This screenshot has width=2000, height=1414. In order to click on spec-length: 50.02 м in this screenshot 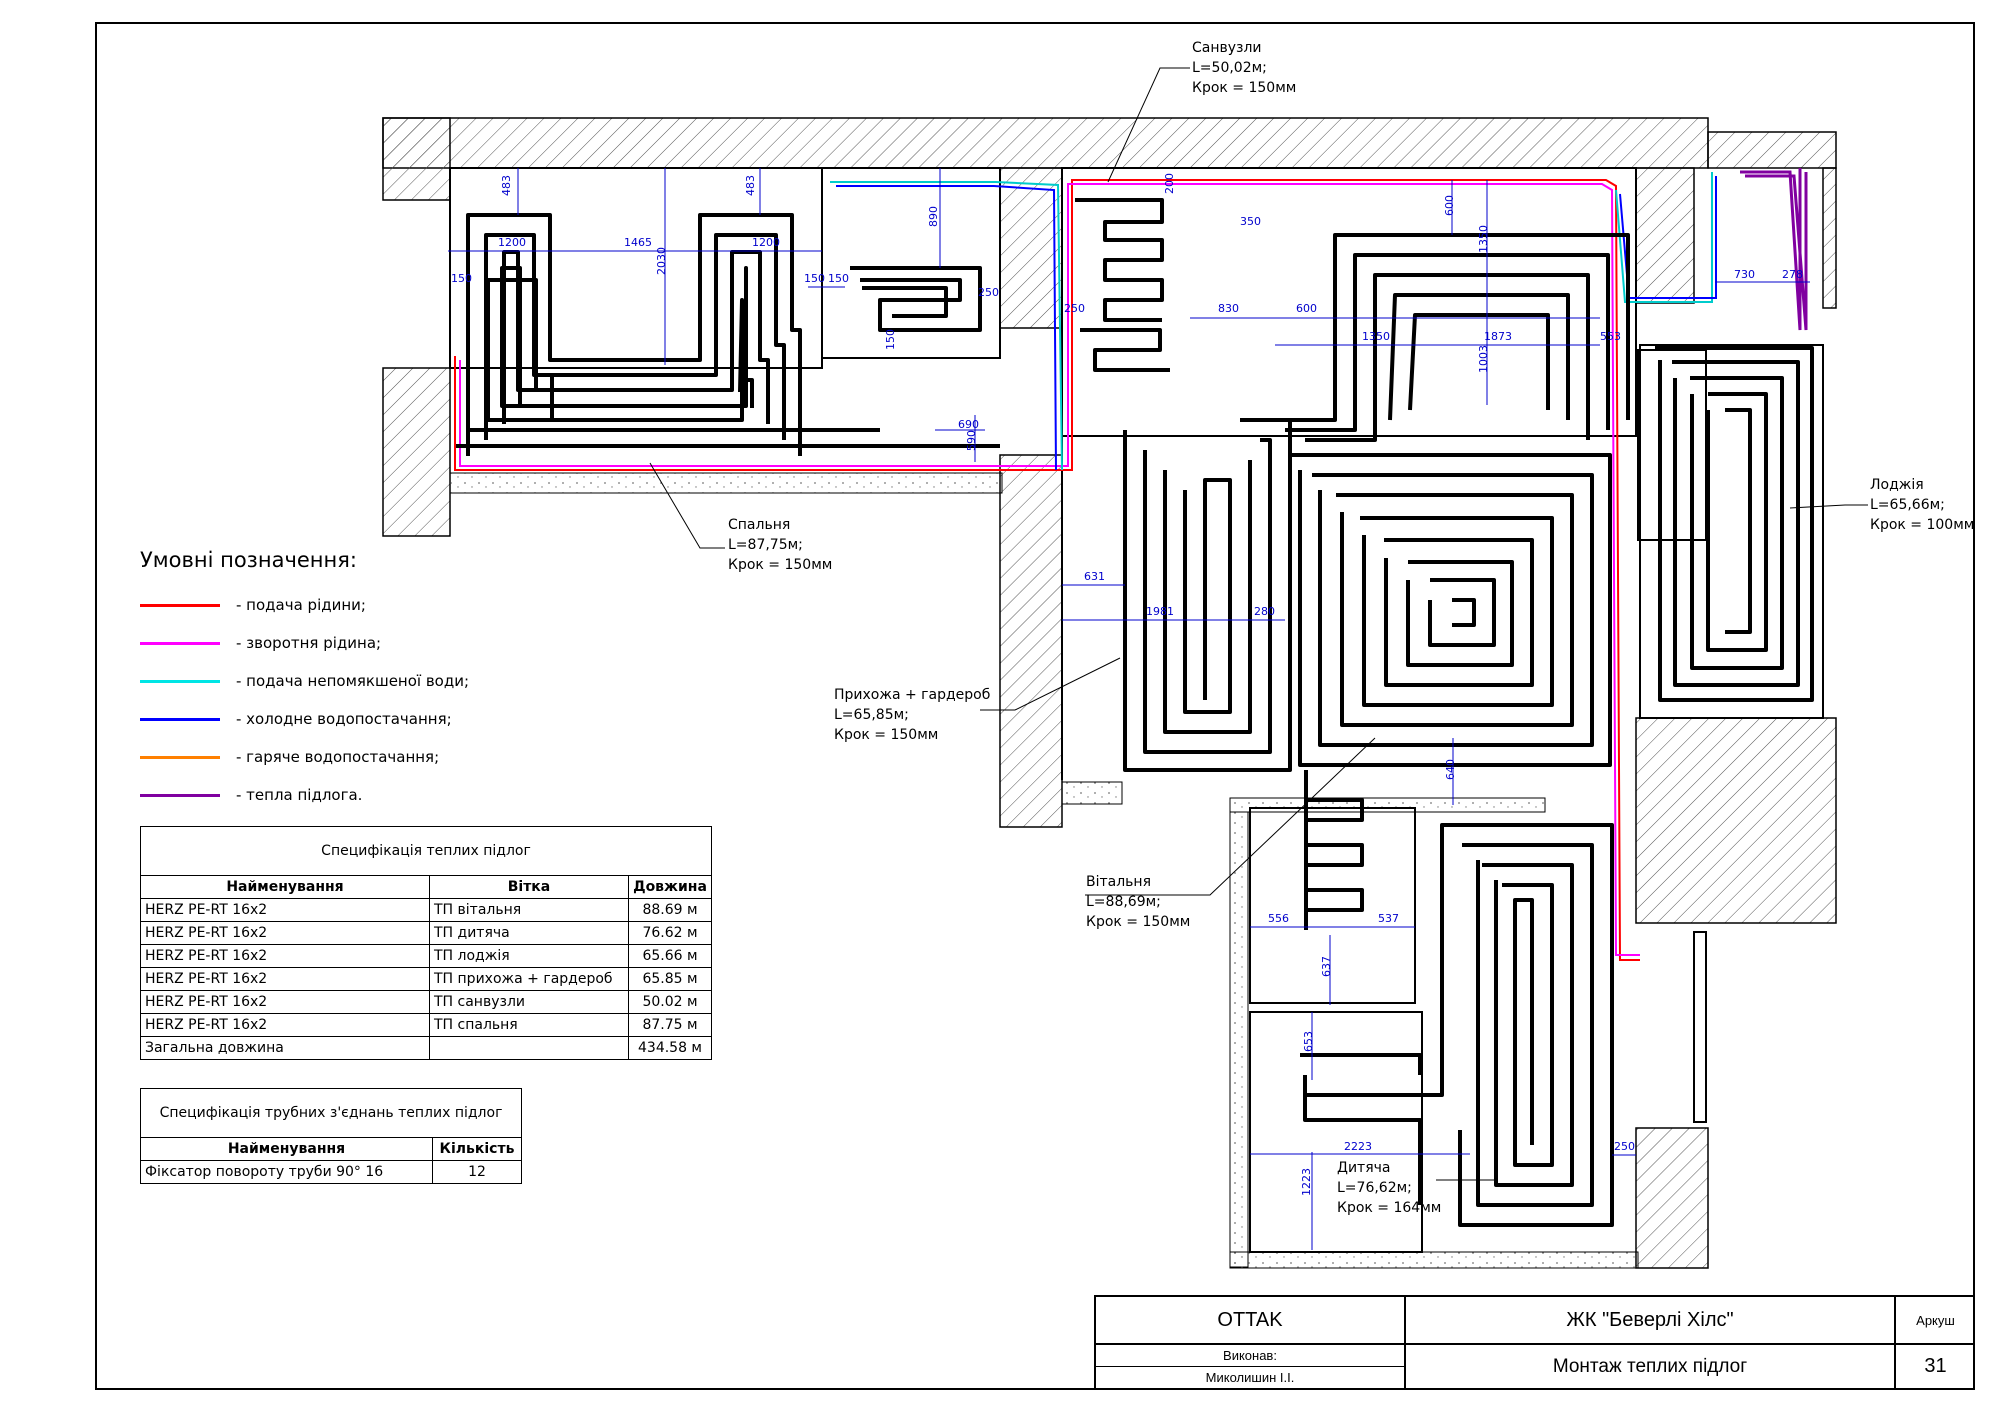, I will do `click(670, 1002)`.